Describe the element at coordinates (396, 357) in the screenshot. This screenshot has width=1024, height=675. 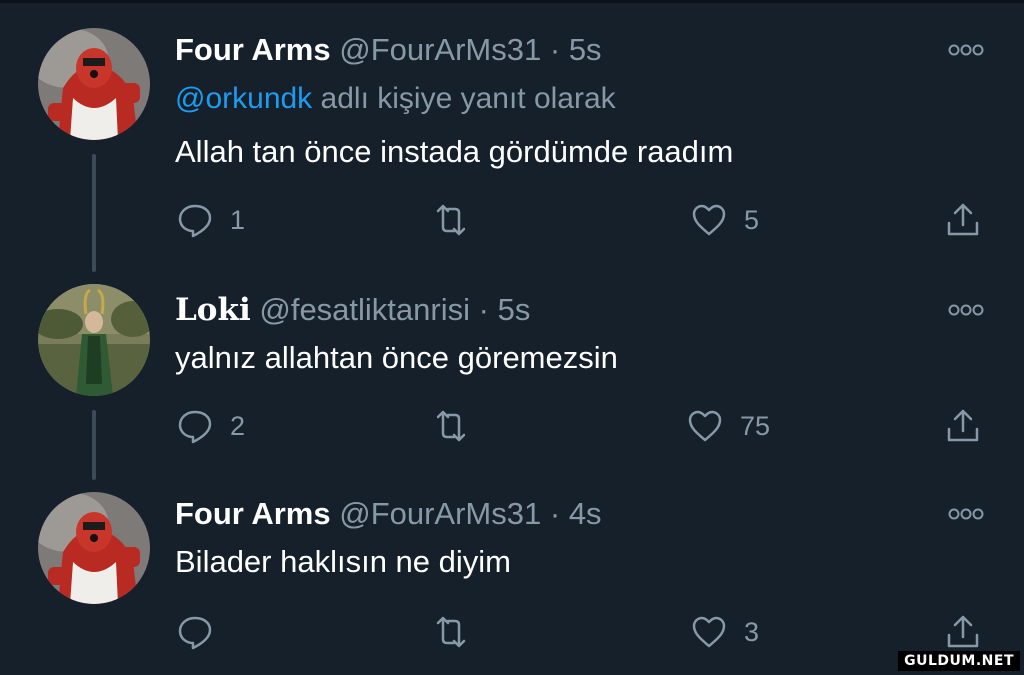
I see `tweet-text: yalnız allahtan önce göremezsin` at that location.